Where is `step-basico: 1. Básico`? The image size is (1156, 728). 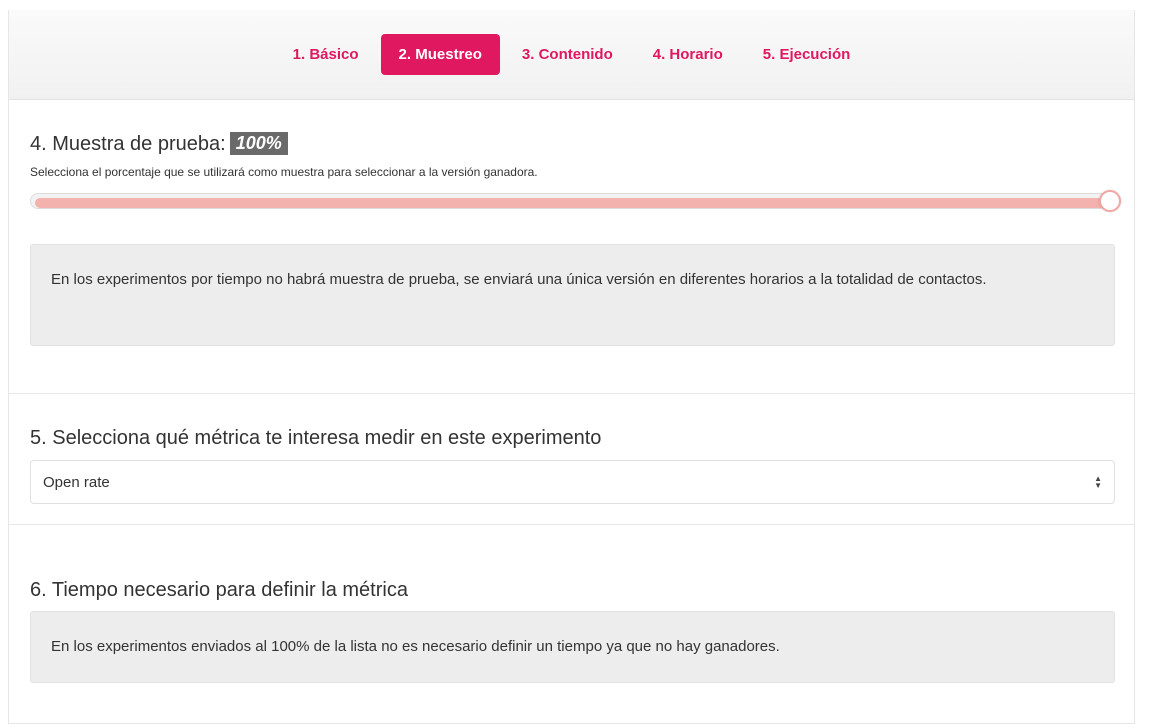 step-basico: 1. Básico is located at coordinates (326, 54).